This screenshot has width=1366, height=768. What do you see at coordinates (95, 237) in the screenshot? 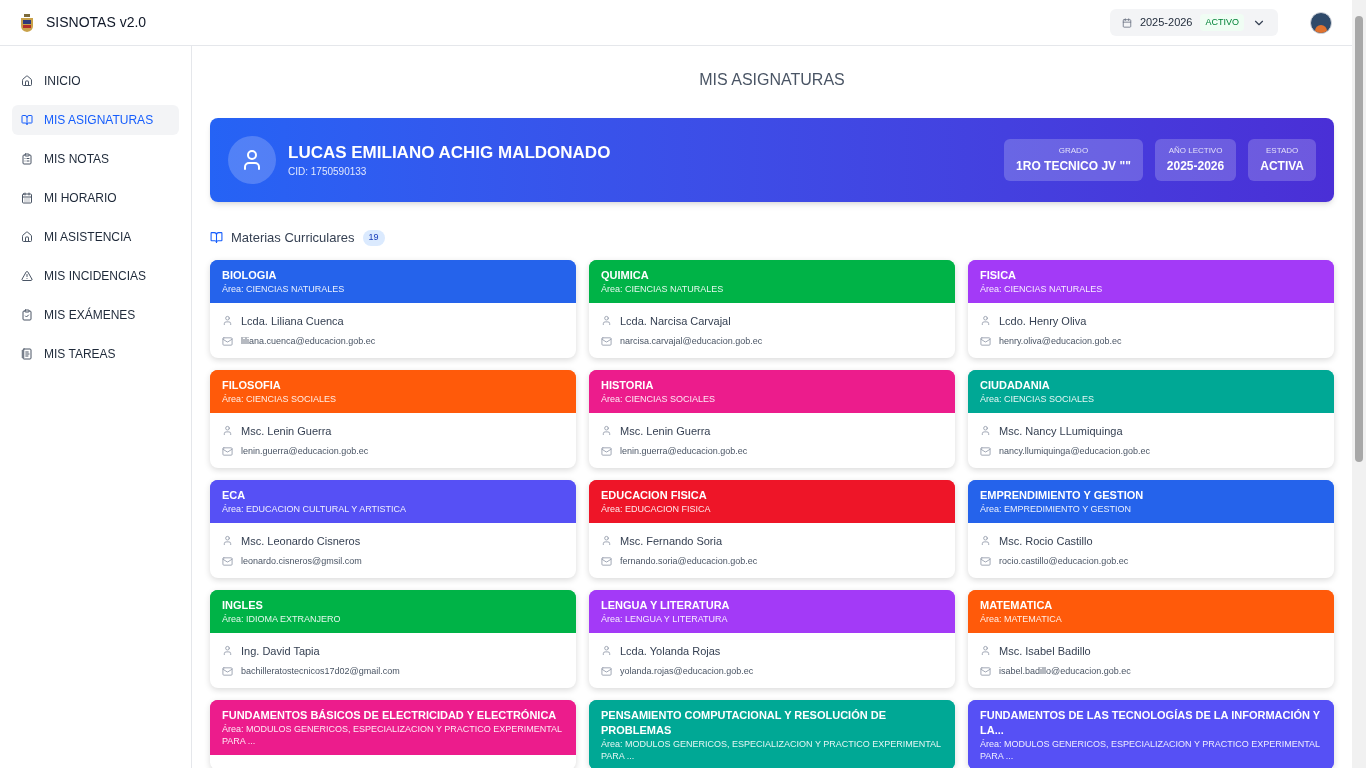
I see `sidebar-item: MI ASISTENCIA` at bounding box center [95, 237].